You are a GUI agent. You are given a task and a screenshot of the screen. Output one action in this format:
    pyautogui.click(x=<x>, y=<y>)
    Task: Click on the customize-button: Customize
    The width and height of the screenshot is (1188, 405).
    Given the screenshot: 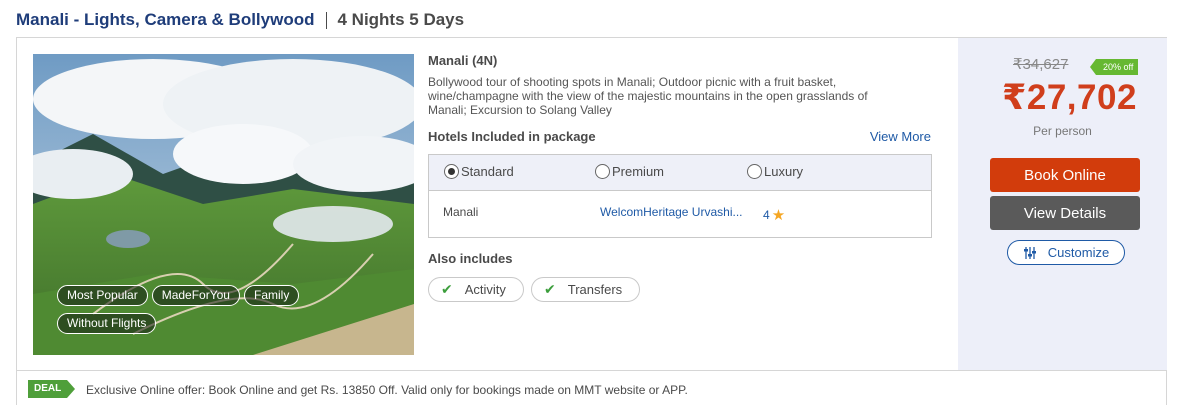 What is the action you would take?
    pyautogui.click(x=1066, y=252)
    